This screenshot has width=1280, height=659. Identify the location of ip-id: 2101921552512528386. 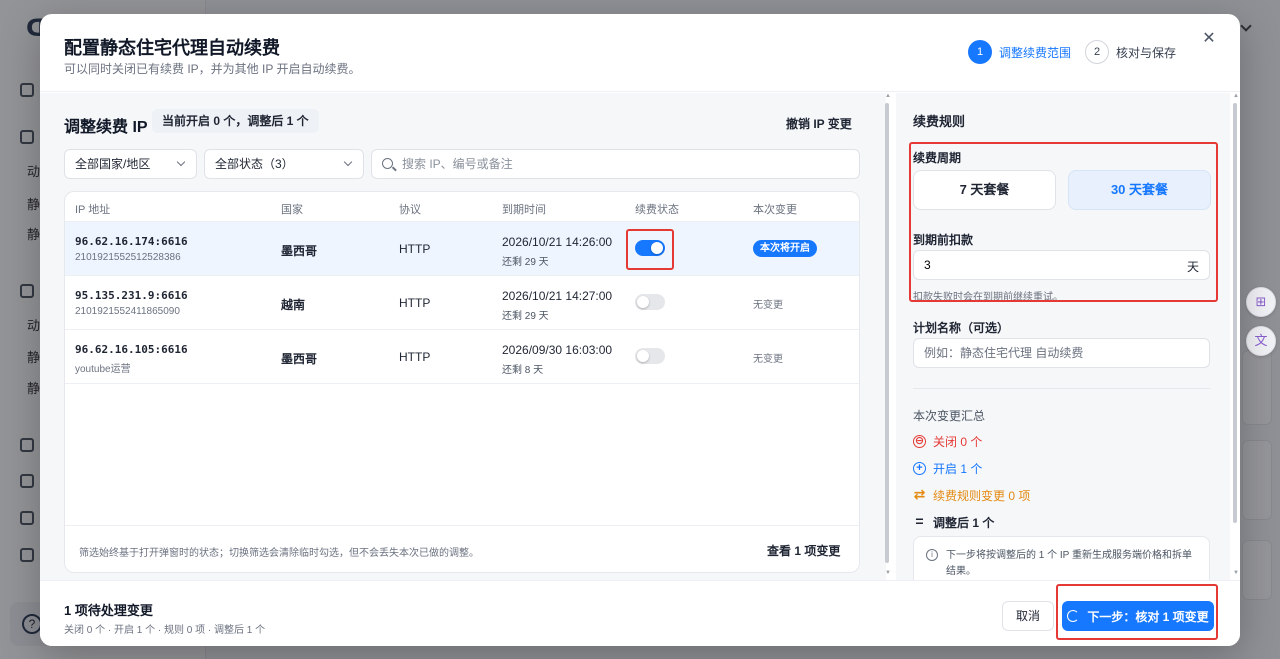
(128, 257).